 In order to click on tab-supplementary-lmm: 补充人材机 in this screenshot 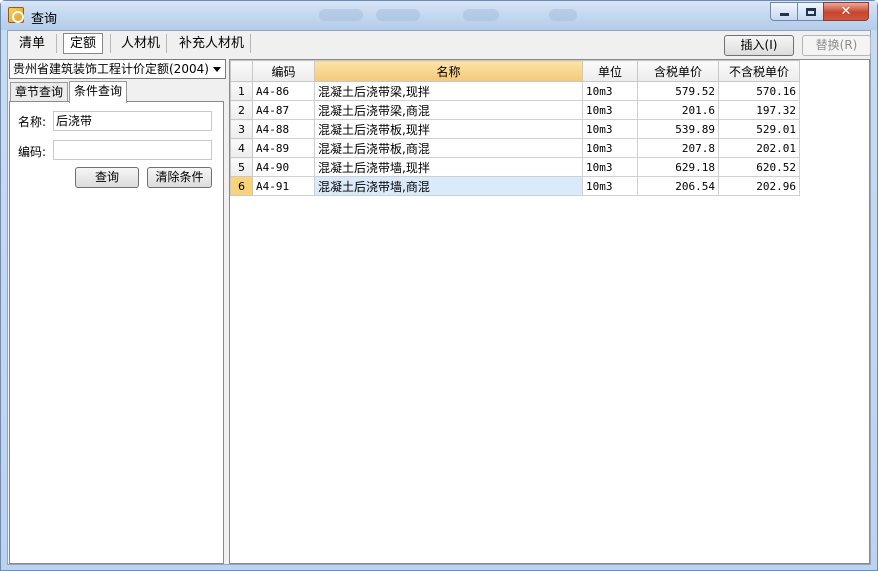, I will do `click(211, 43)`.